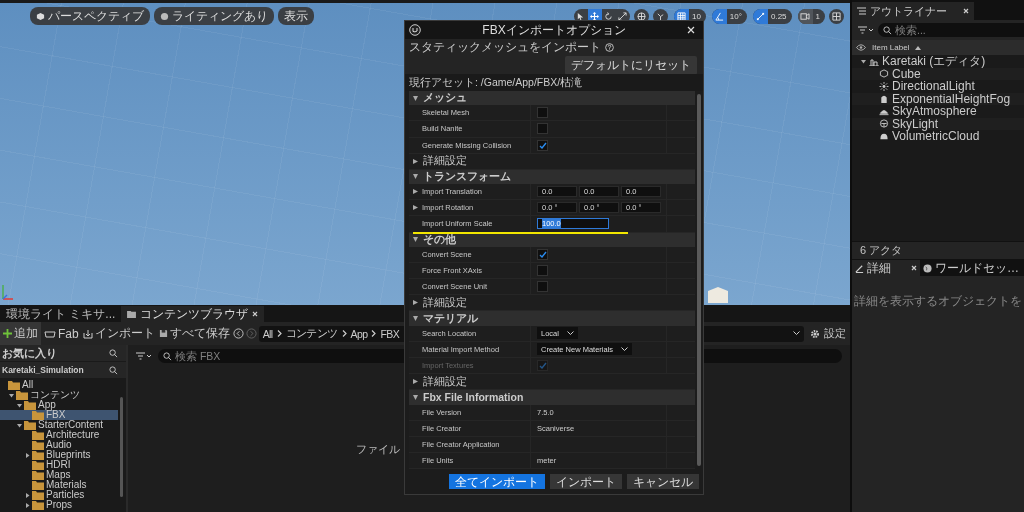 This screenshot has width=1024, height=512. I want to click on gear-icon, so click(815, 333).